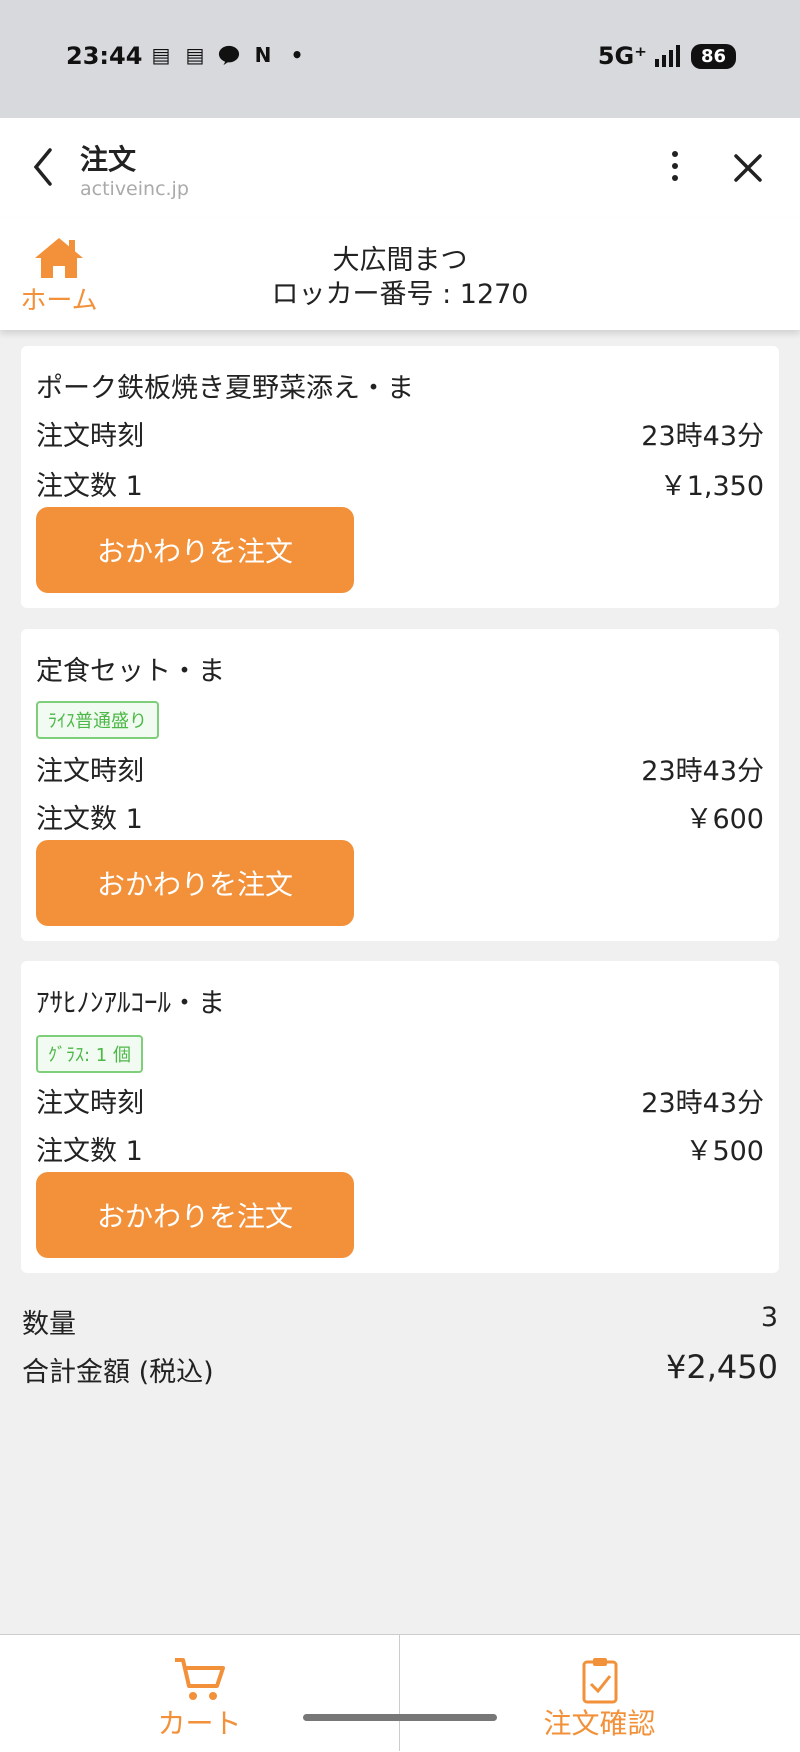 The image size is (800, 1752). What do you see at coordinates (724, 819) in the screenshot?
I see `order-price: ￥600` at bounding box center [724, 819].